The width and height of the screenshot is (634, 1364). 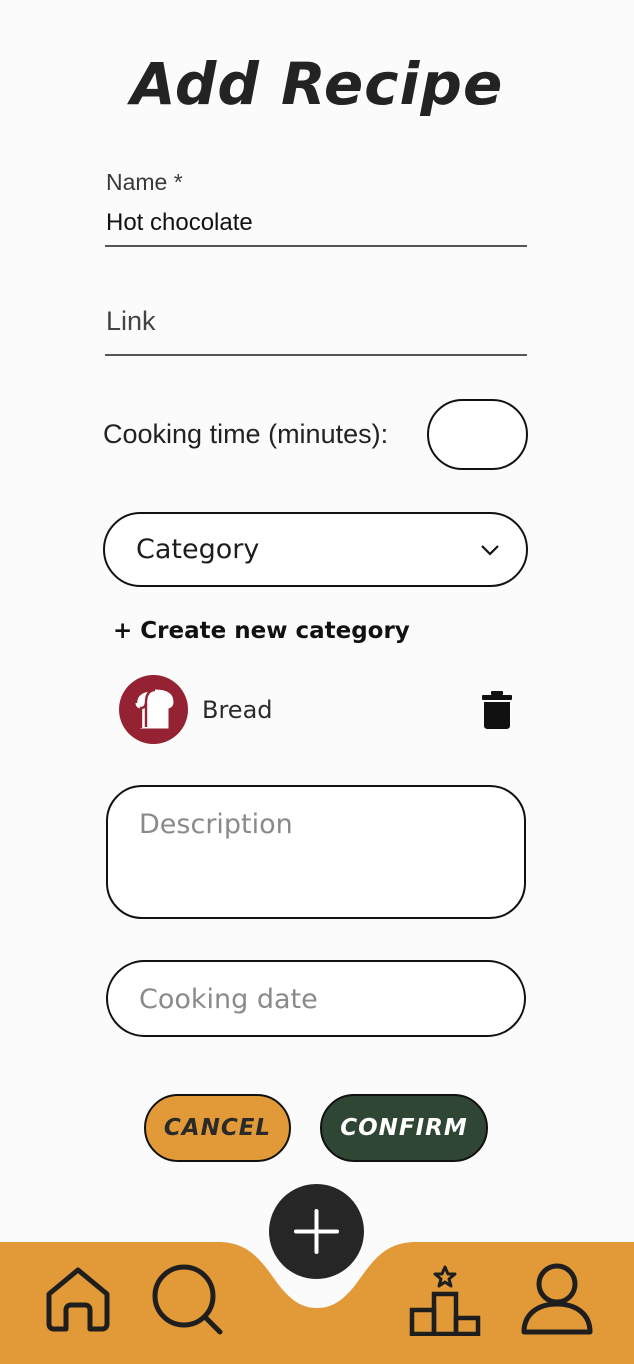 What do you see at coordinates (445, 1300) in the screenshot?
I see `ranking-icon` at bounding box center [445, 1300].